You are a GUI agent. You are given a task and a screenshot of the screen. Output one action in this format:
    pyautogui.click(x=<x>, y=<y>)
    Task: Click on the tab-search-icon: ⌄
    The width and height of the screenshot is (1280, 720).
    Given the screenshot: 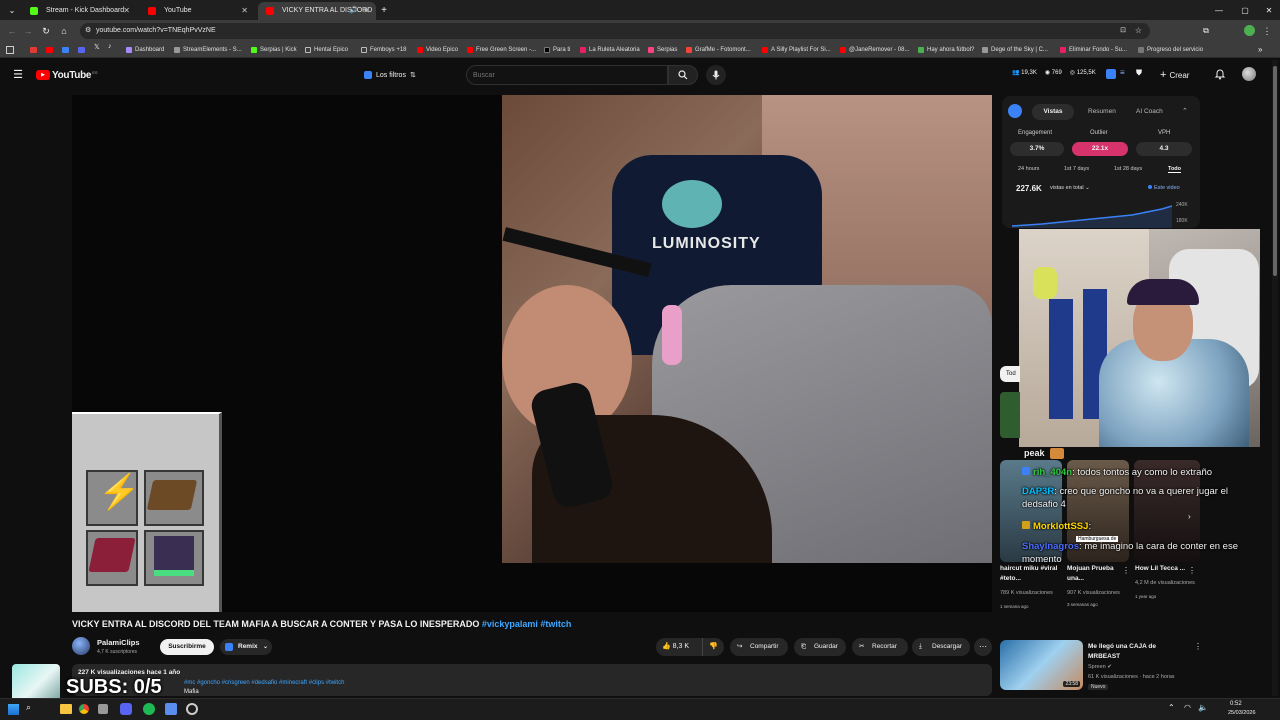 What is the action you would take?
    pyautogui.click(x=12, y=10)
    